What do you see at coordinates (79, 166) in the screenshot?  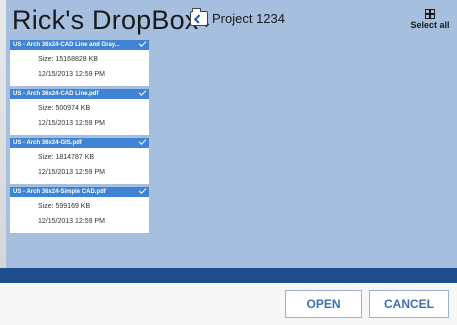 I see `file-details: Size: 1814787 KB 12/15/2013 12:59 PM` at bounding box center [79, 166].